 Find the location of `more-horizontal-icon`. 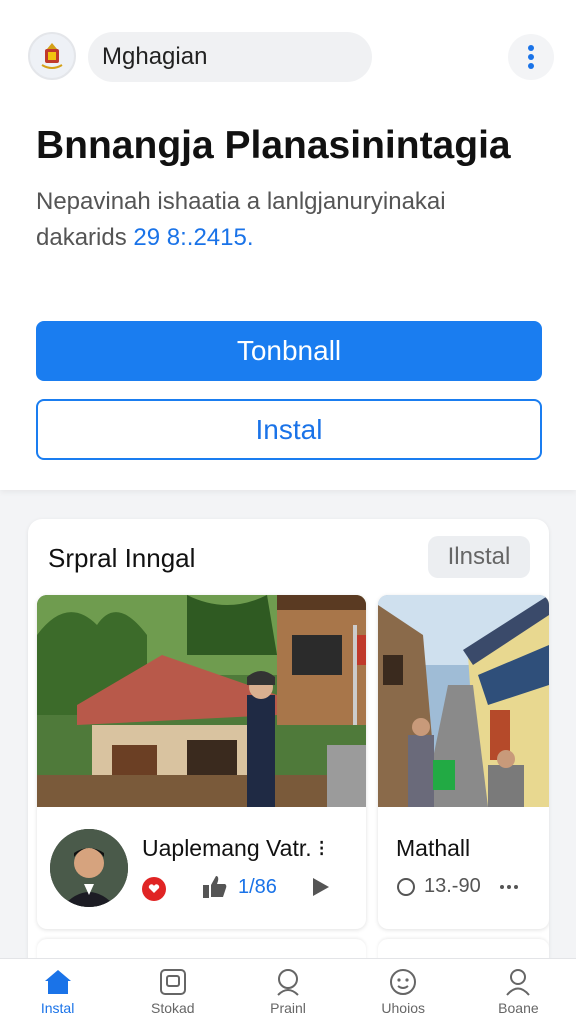

more-horizontal-icon is located at coordinates (509, 887).